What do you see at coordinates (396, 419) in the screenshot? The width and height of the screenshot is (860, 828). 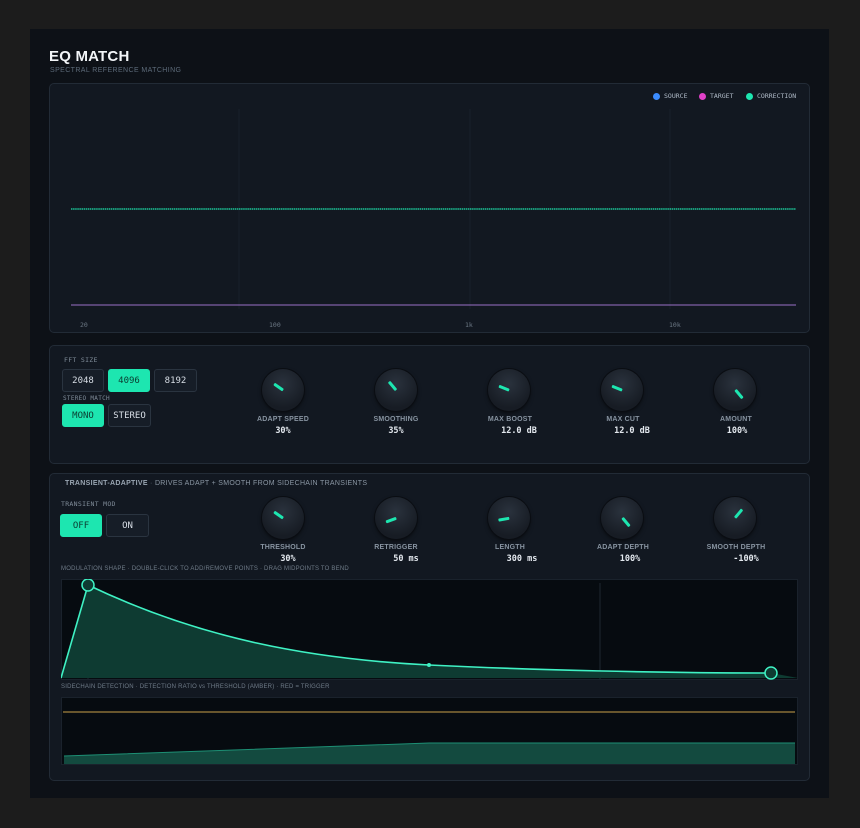 I see `smoothing-label: SMOOTHING` at bounding box center [396, 419].